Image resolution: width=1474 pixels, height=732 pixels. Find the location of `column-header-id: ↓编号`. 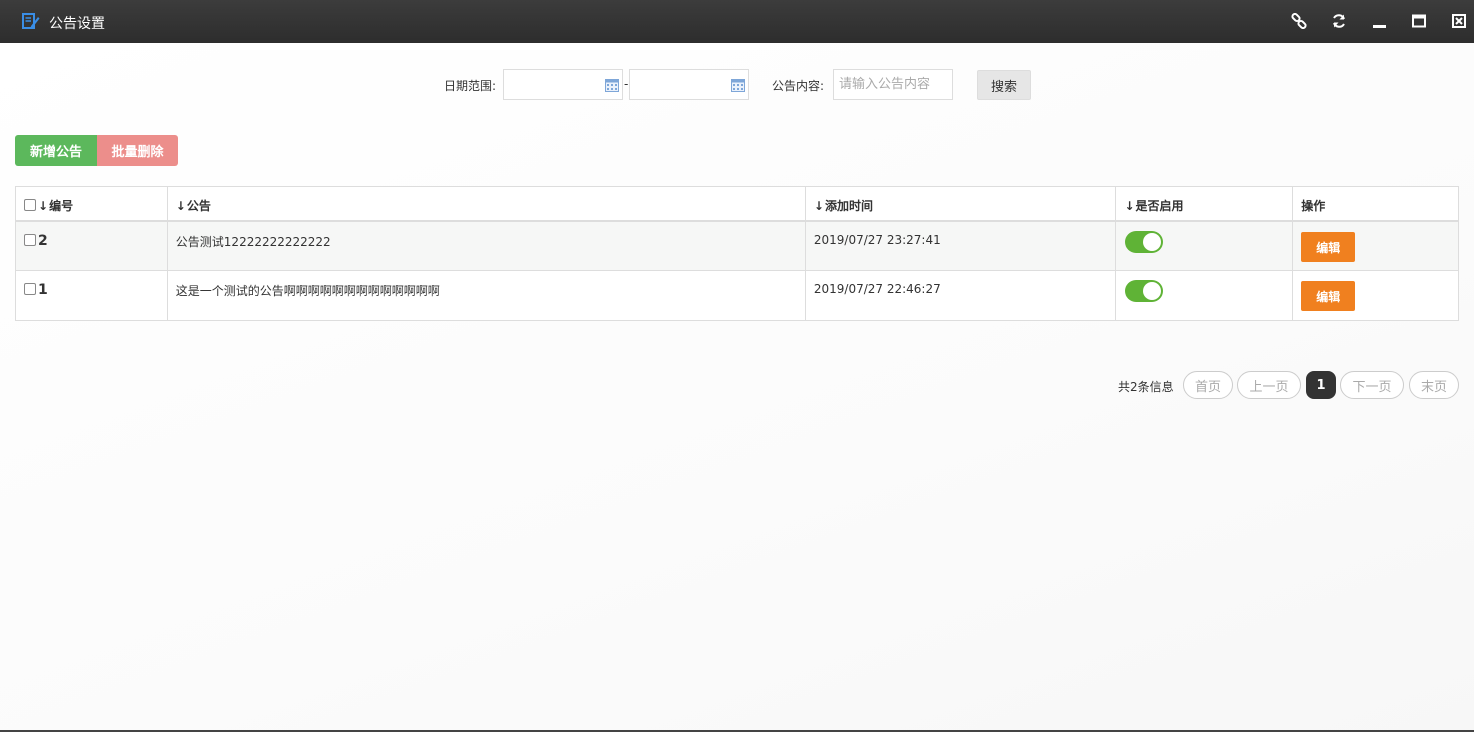

column-header-id: ↓编号 is located at coordinates (92, 203).